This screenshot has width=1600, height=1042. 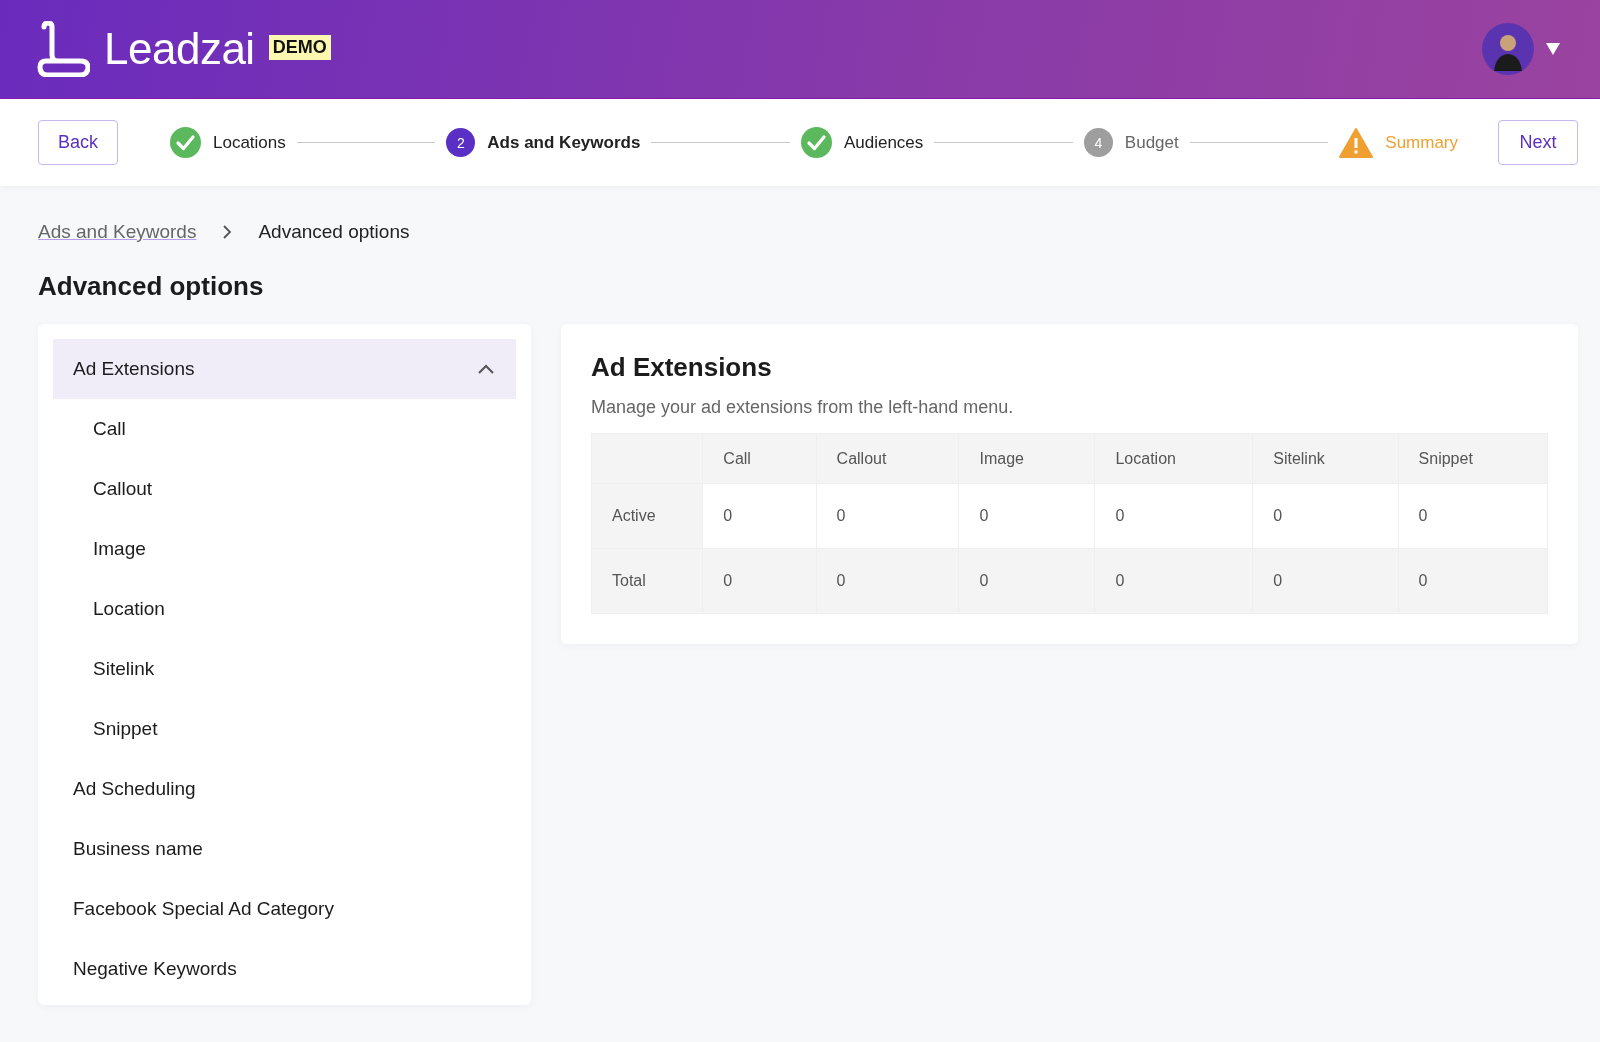 I want to click on sidebar-subitem: Callout, so click(x=284, y=489).